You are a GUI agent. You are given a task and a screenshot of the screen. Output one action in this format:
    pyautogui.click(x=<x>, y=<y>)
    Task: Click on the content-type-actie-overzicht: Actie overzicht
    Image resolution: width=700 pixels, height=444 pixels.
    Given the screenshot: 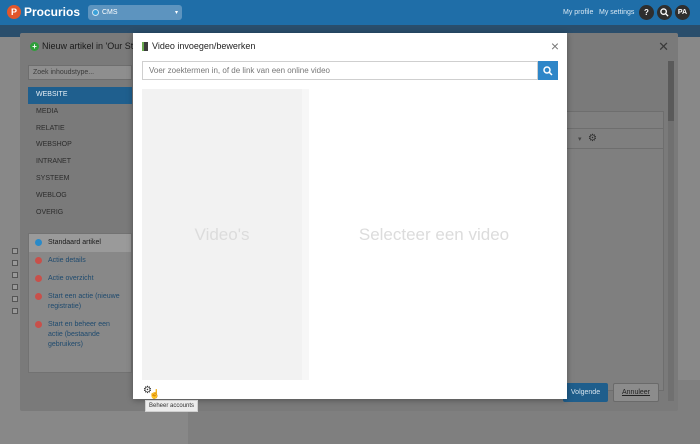 What is the action you would take?
    pyautogui.click(x=80, y=279)
    